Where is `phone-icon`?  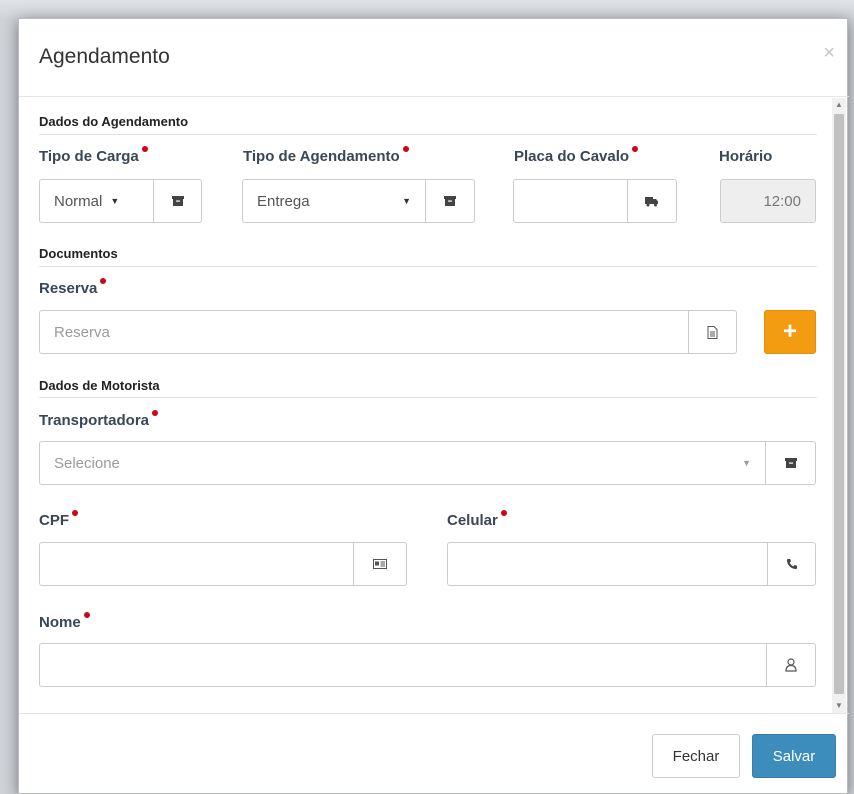 phone-icon is located at coordinates (791, 564).